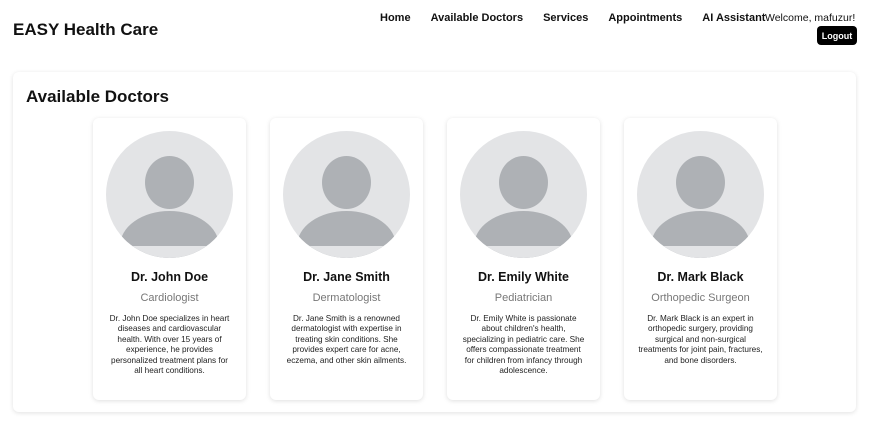 The image size is (870, 430). I want to click on doctor-name: Dr. John Doe, so click(169, 277).